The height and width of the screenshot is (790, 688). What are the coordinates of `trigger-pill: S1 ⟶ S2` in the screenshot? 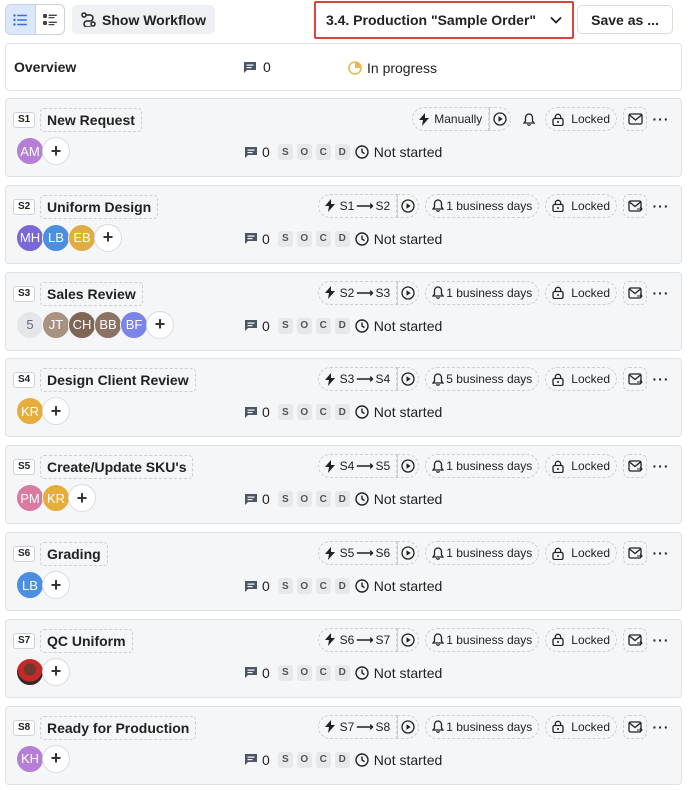 It's located at (357, 205).